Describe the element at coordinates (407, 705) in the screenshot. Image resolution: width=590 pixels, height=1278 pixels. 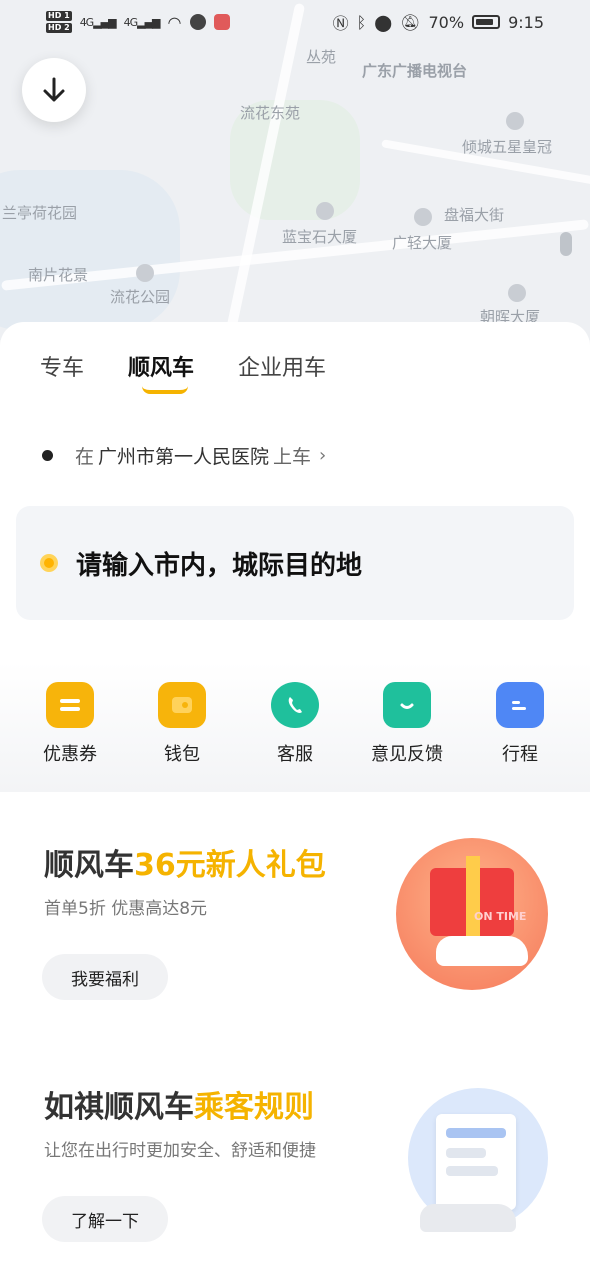
I see `feedback-icon` at that location.